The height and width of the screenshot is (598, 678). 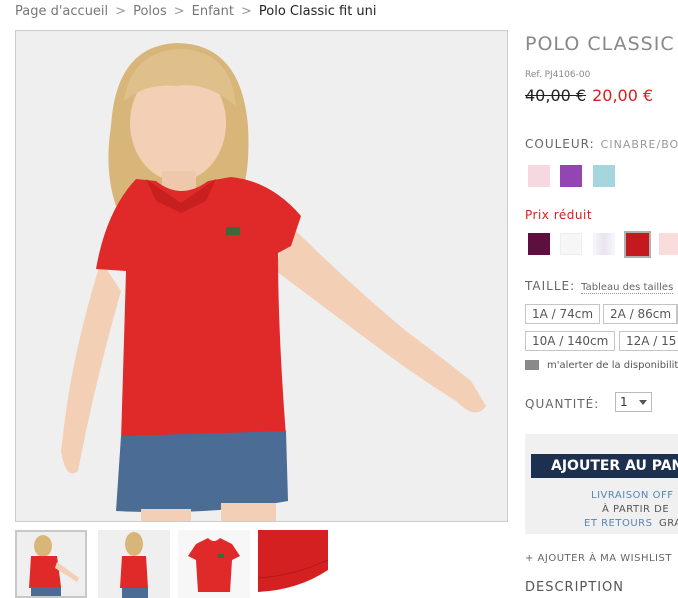 I want to click on stock-alert-text: m'alerter de la disponibilité, so click(x=612, y=365).